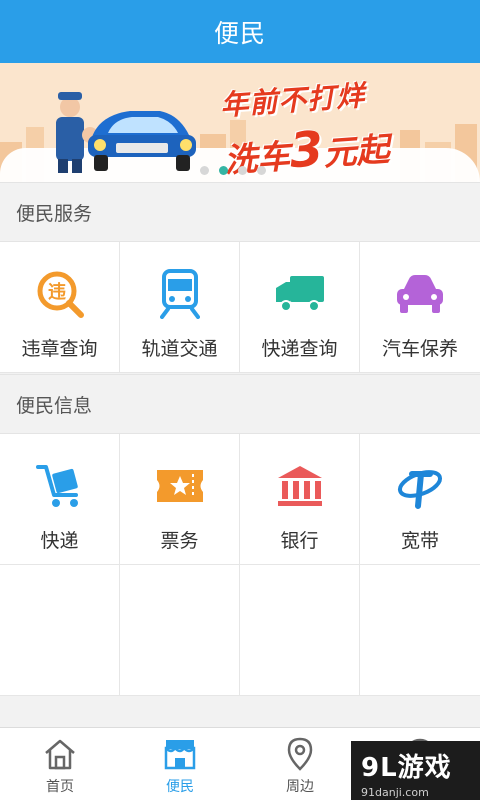 The width and height of the screenshot is (480, 800). What do you see at coordinates (406, 768) in the screenshot?
I see `watermark-brand: 9L游戏` at bounding box center [406, 768].